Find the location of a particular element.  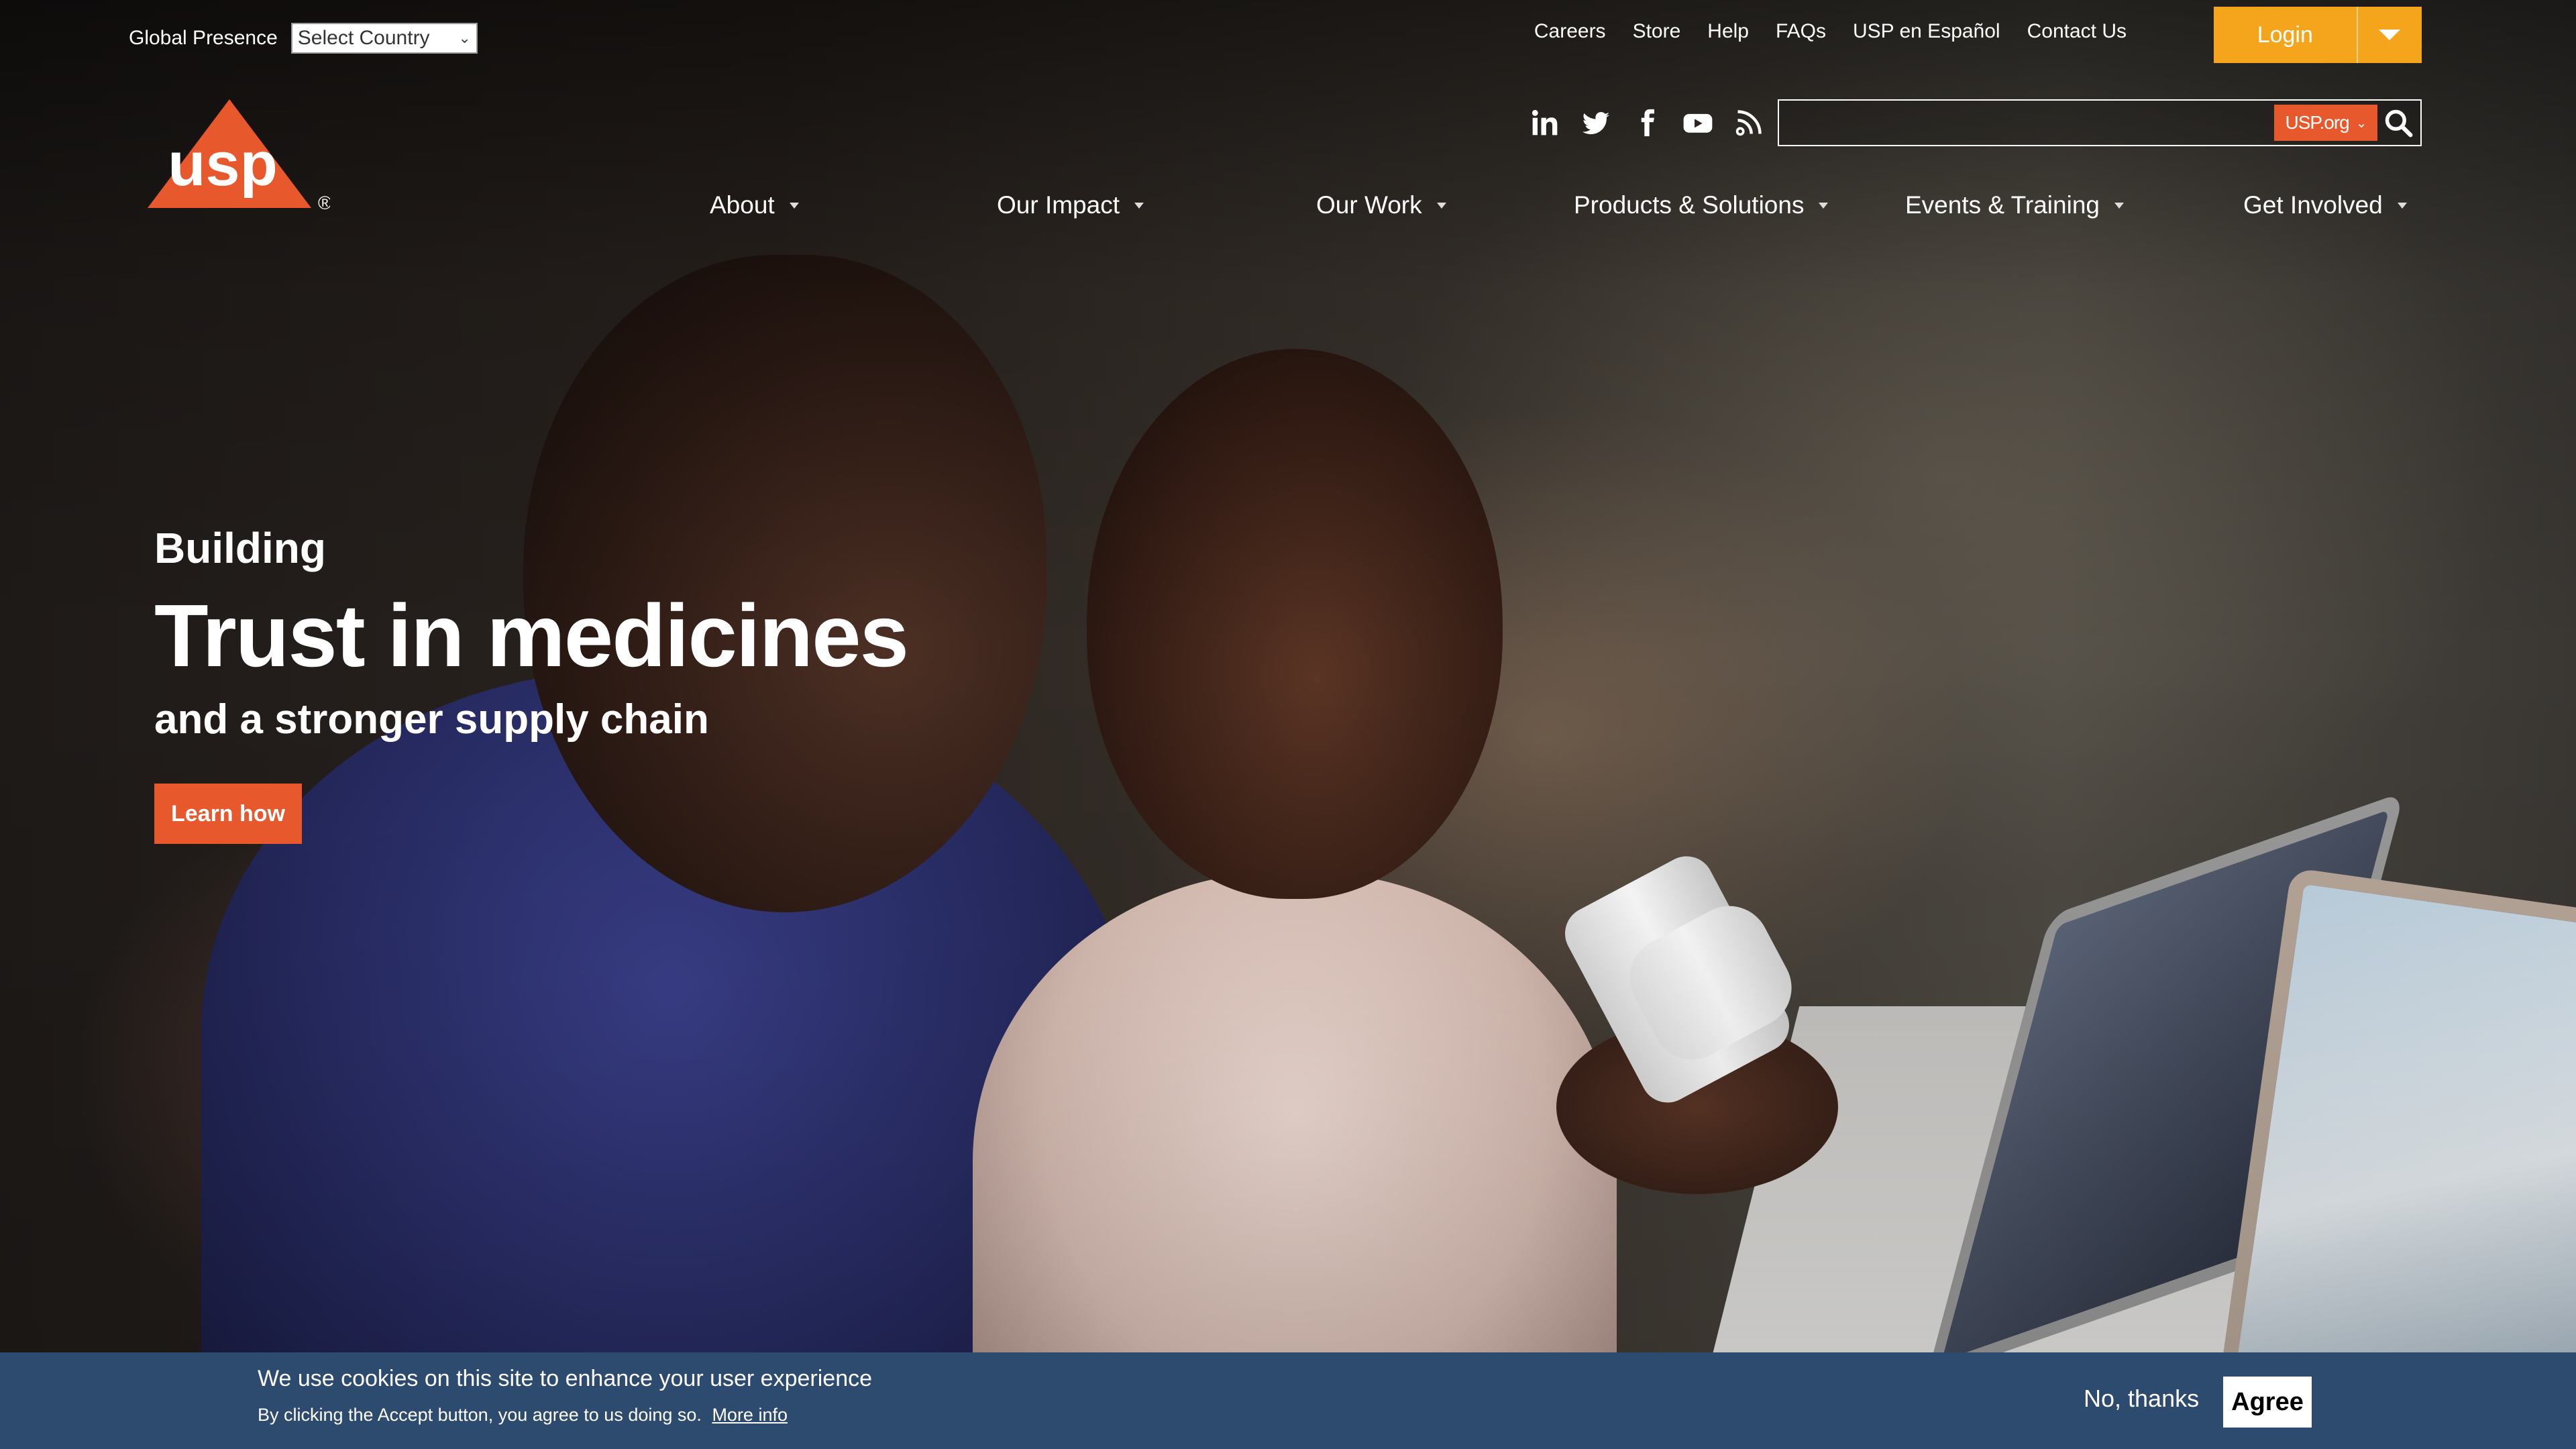

learn-how-button: Learn how is located at coordinates (228, 814).